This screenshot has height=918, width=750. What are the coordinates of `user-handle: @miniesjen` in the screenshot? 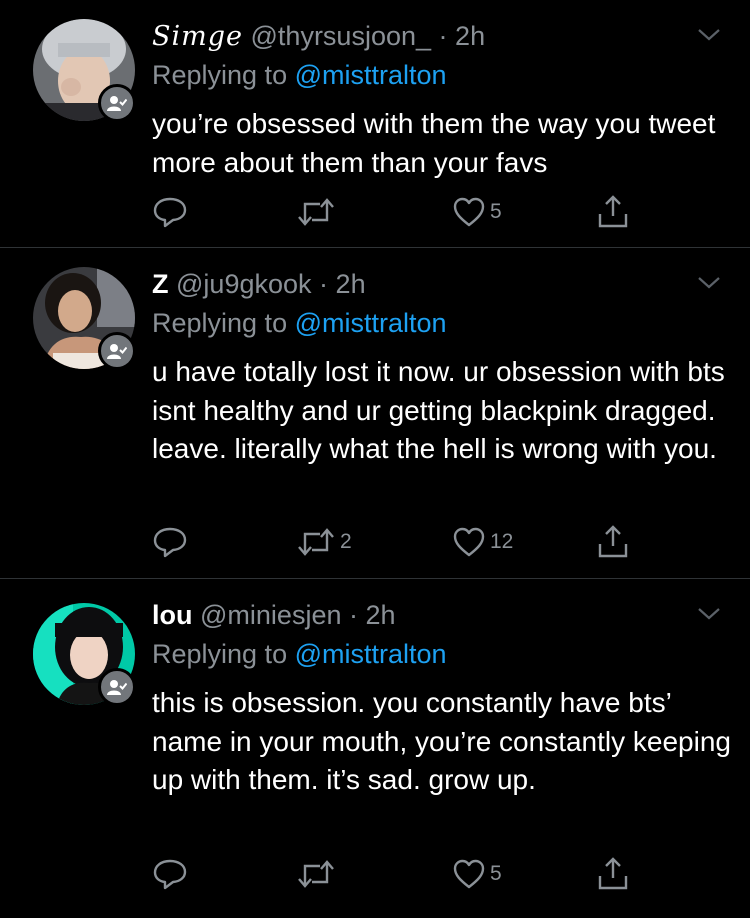 It's located at (270, 615).